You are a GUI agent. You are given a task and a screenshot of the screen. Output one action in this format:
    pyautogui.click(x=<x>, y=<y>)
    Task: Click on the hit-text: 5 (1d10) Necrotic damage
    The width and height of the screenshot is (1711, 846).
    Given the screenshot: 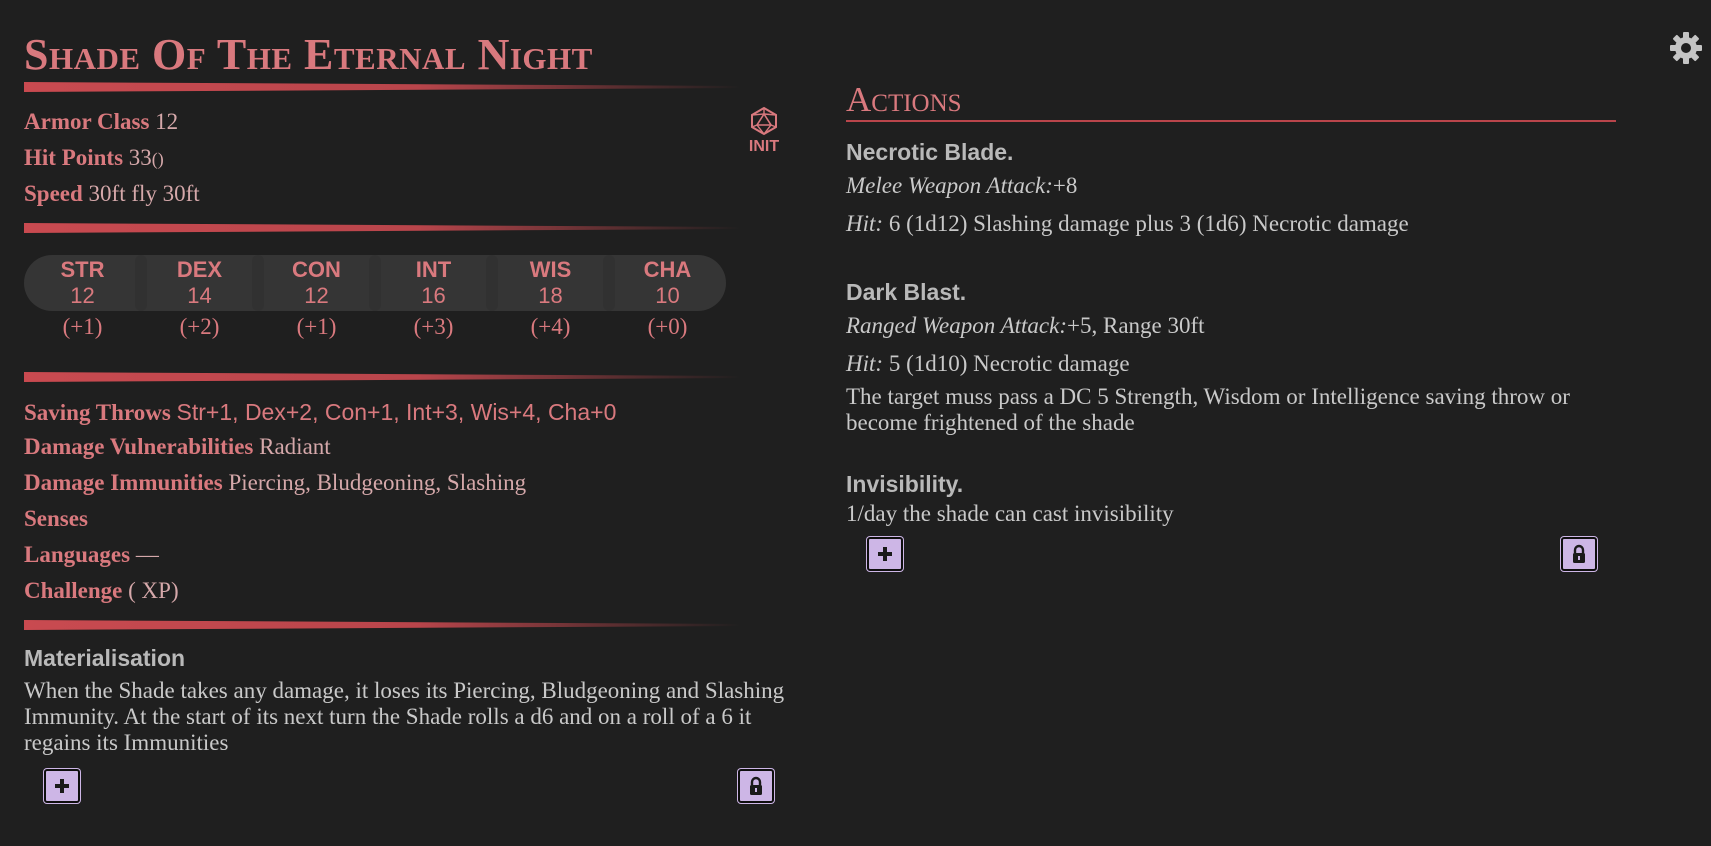 What is the action you would take?
    pyautogui.click(x=1009, y=363)
    